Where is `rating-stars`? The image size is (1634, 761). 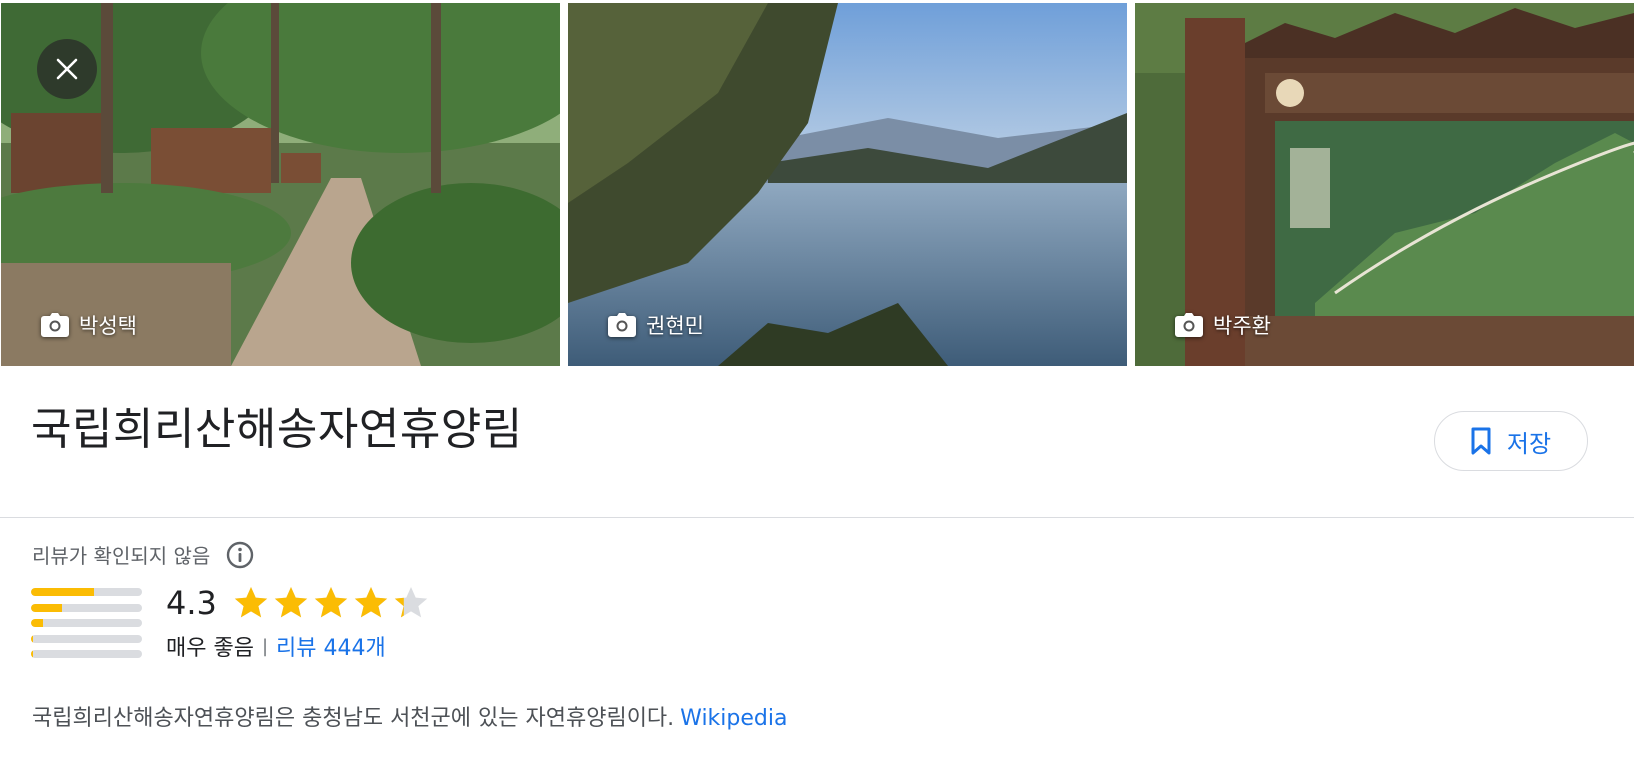 rating-stars is located at coordinates (331, 603).